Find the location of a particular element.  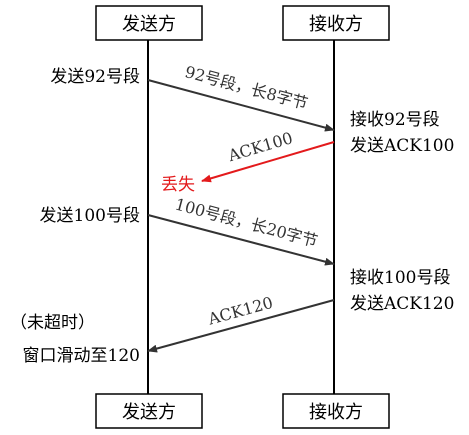

sender-top-box: 发送方 is located at coordinates (149, 23).